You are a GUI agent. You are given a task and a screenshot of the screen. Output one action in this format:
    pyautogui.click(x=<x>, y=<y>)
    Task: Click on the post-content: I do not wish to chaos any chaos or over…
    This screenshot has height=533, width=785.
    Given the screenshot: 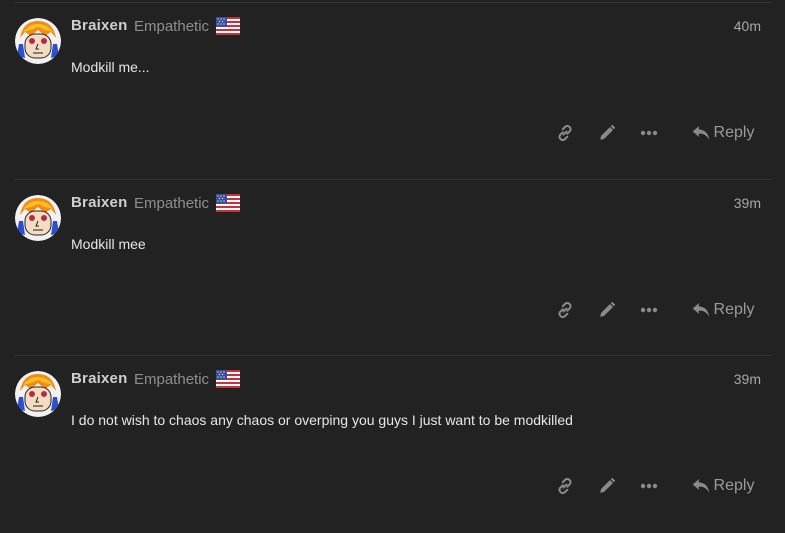 What is the action you would take?
    pyautogui.click(x=322, y=420)
    